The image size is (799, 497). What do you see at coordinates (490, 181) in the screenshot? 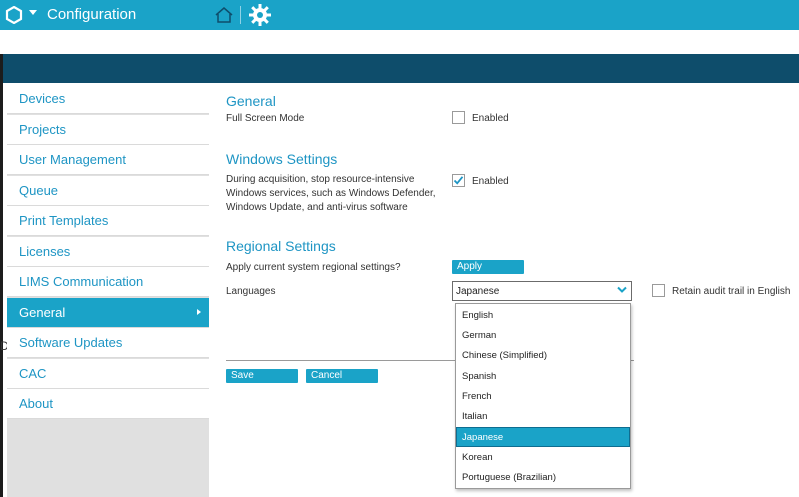
I see `windows-services-checkbox-label: Enabled` at bounding box center [490, 181].